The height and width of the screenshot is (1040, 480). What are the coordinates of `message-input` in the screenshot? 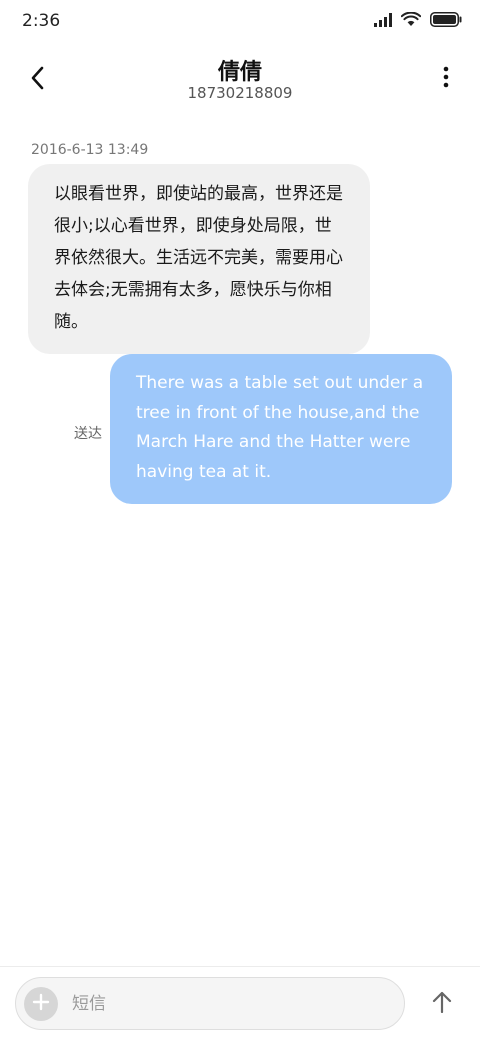 It's located at (227, 1004).